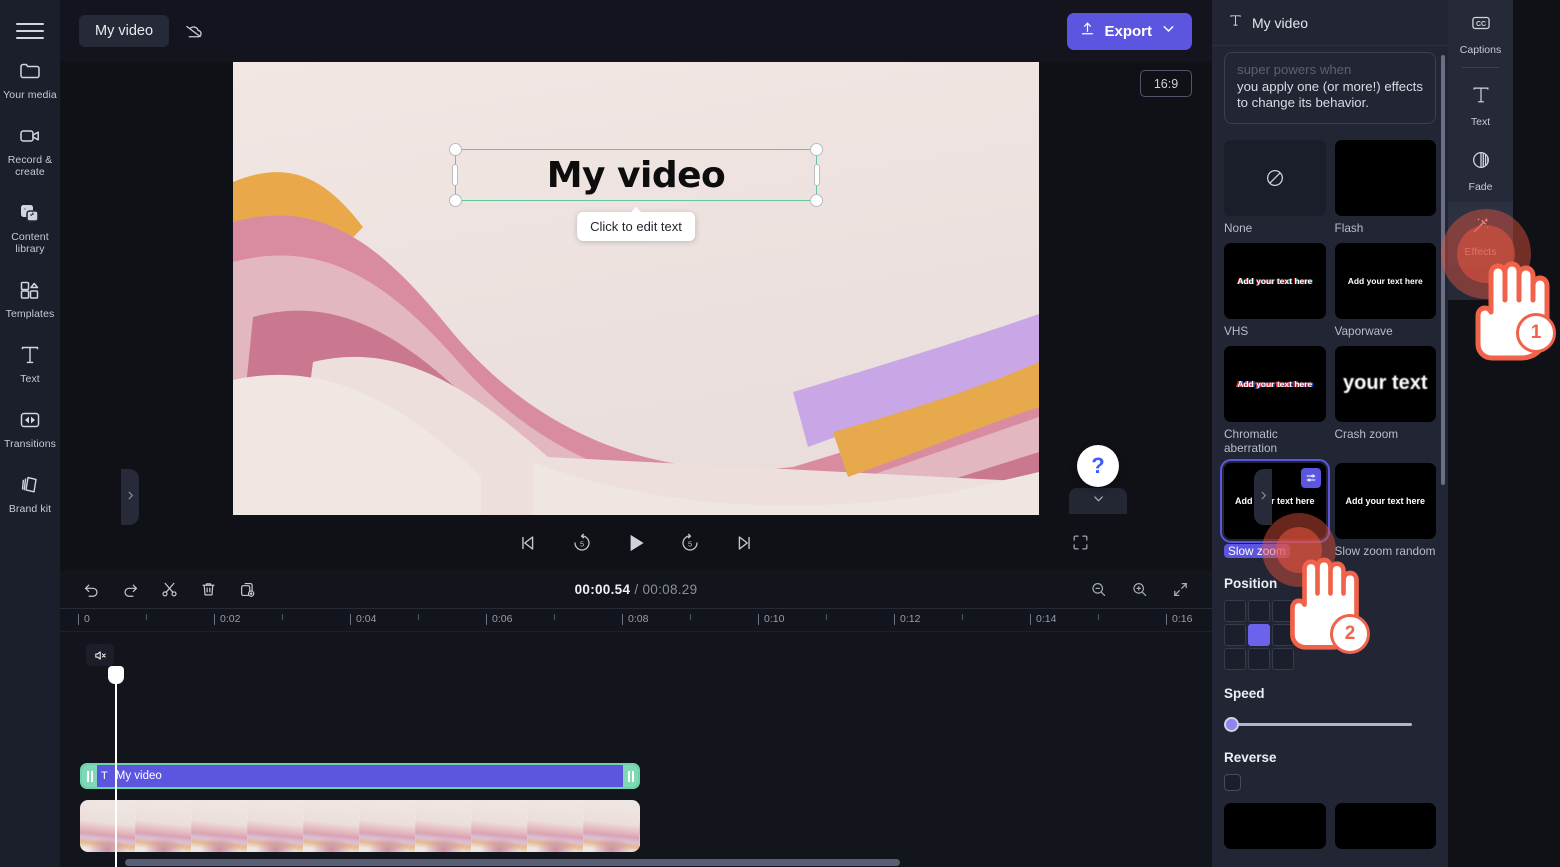 Image resolution: width=1560 pixels, height=867 pixels. I want to click on sidebar-item-text: Text, so click(30, 362).